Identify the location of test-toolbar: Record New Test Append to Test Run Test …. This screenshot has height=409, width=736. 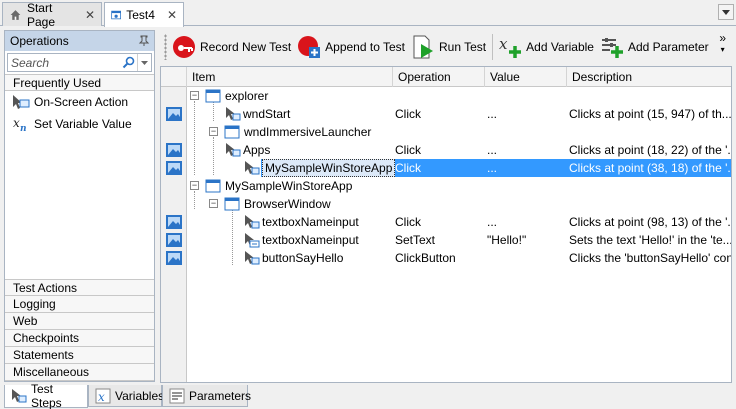
(446, 47).